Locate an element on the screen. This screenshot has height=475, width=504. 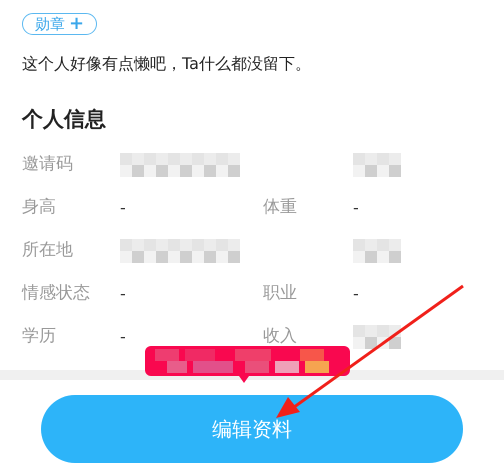
bio-text: 这个人好像有点懒吧，Ta什么都没留下。 is located at coordinates (167, 64).